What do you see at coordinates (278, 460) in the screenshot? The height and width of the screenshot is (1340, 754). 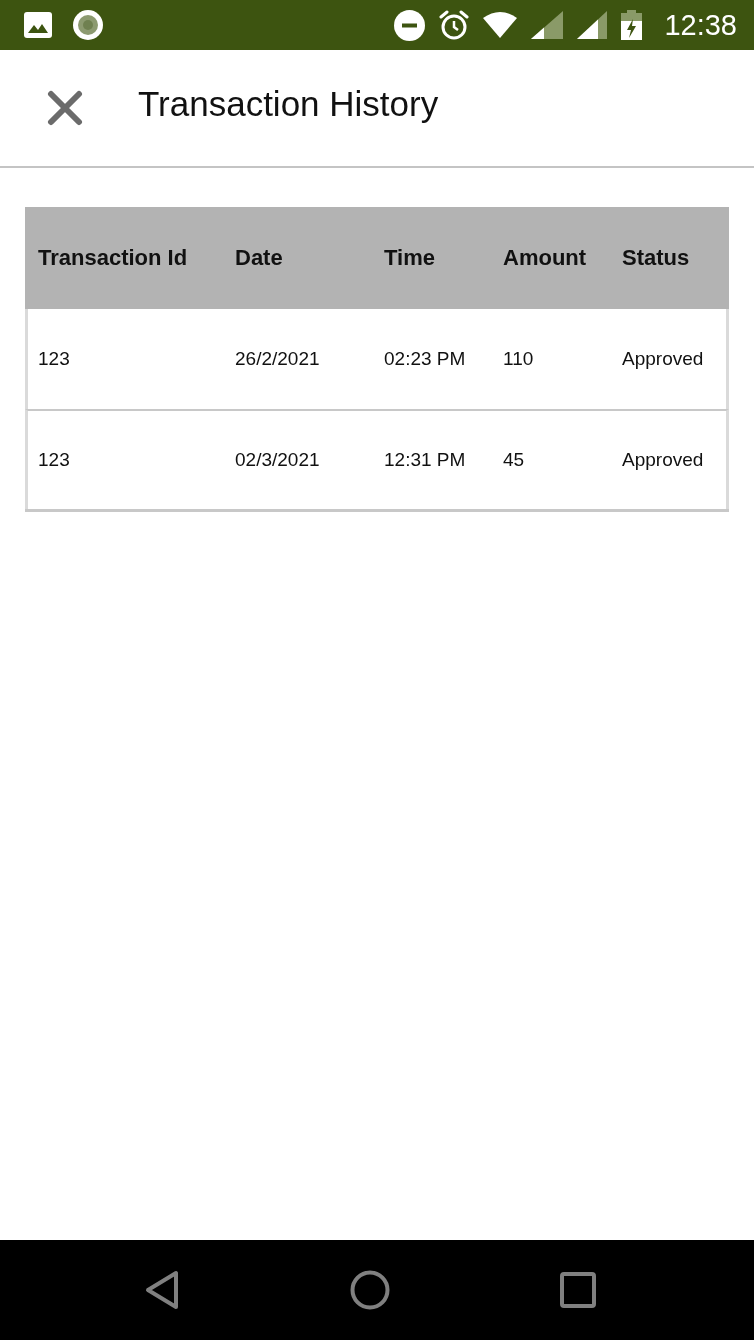 I see `table-cell-text: 02/3/2021` at bounding box center [278, 460].